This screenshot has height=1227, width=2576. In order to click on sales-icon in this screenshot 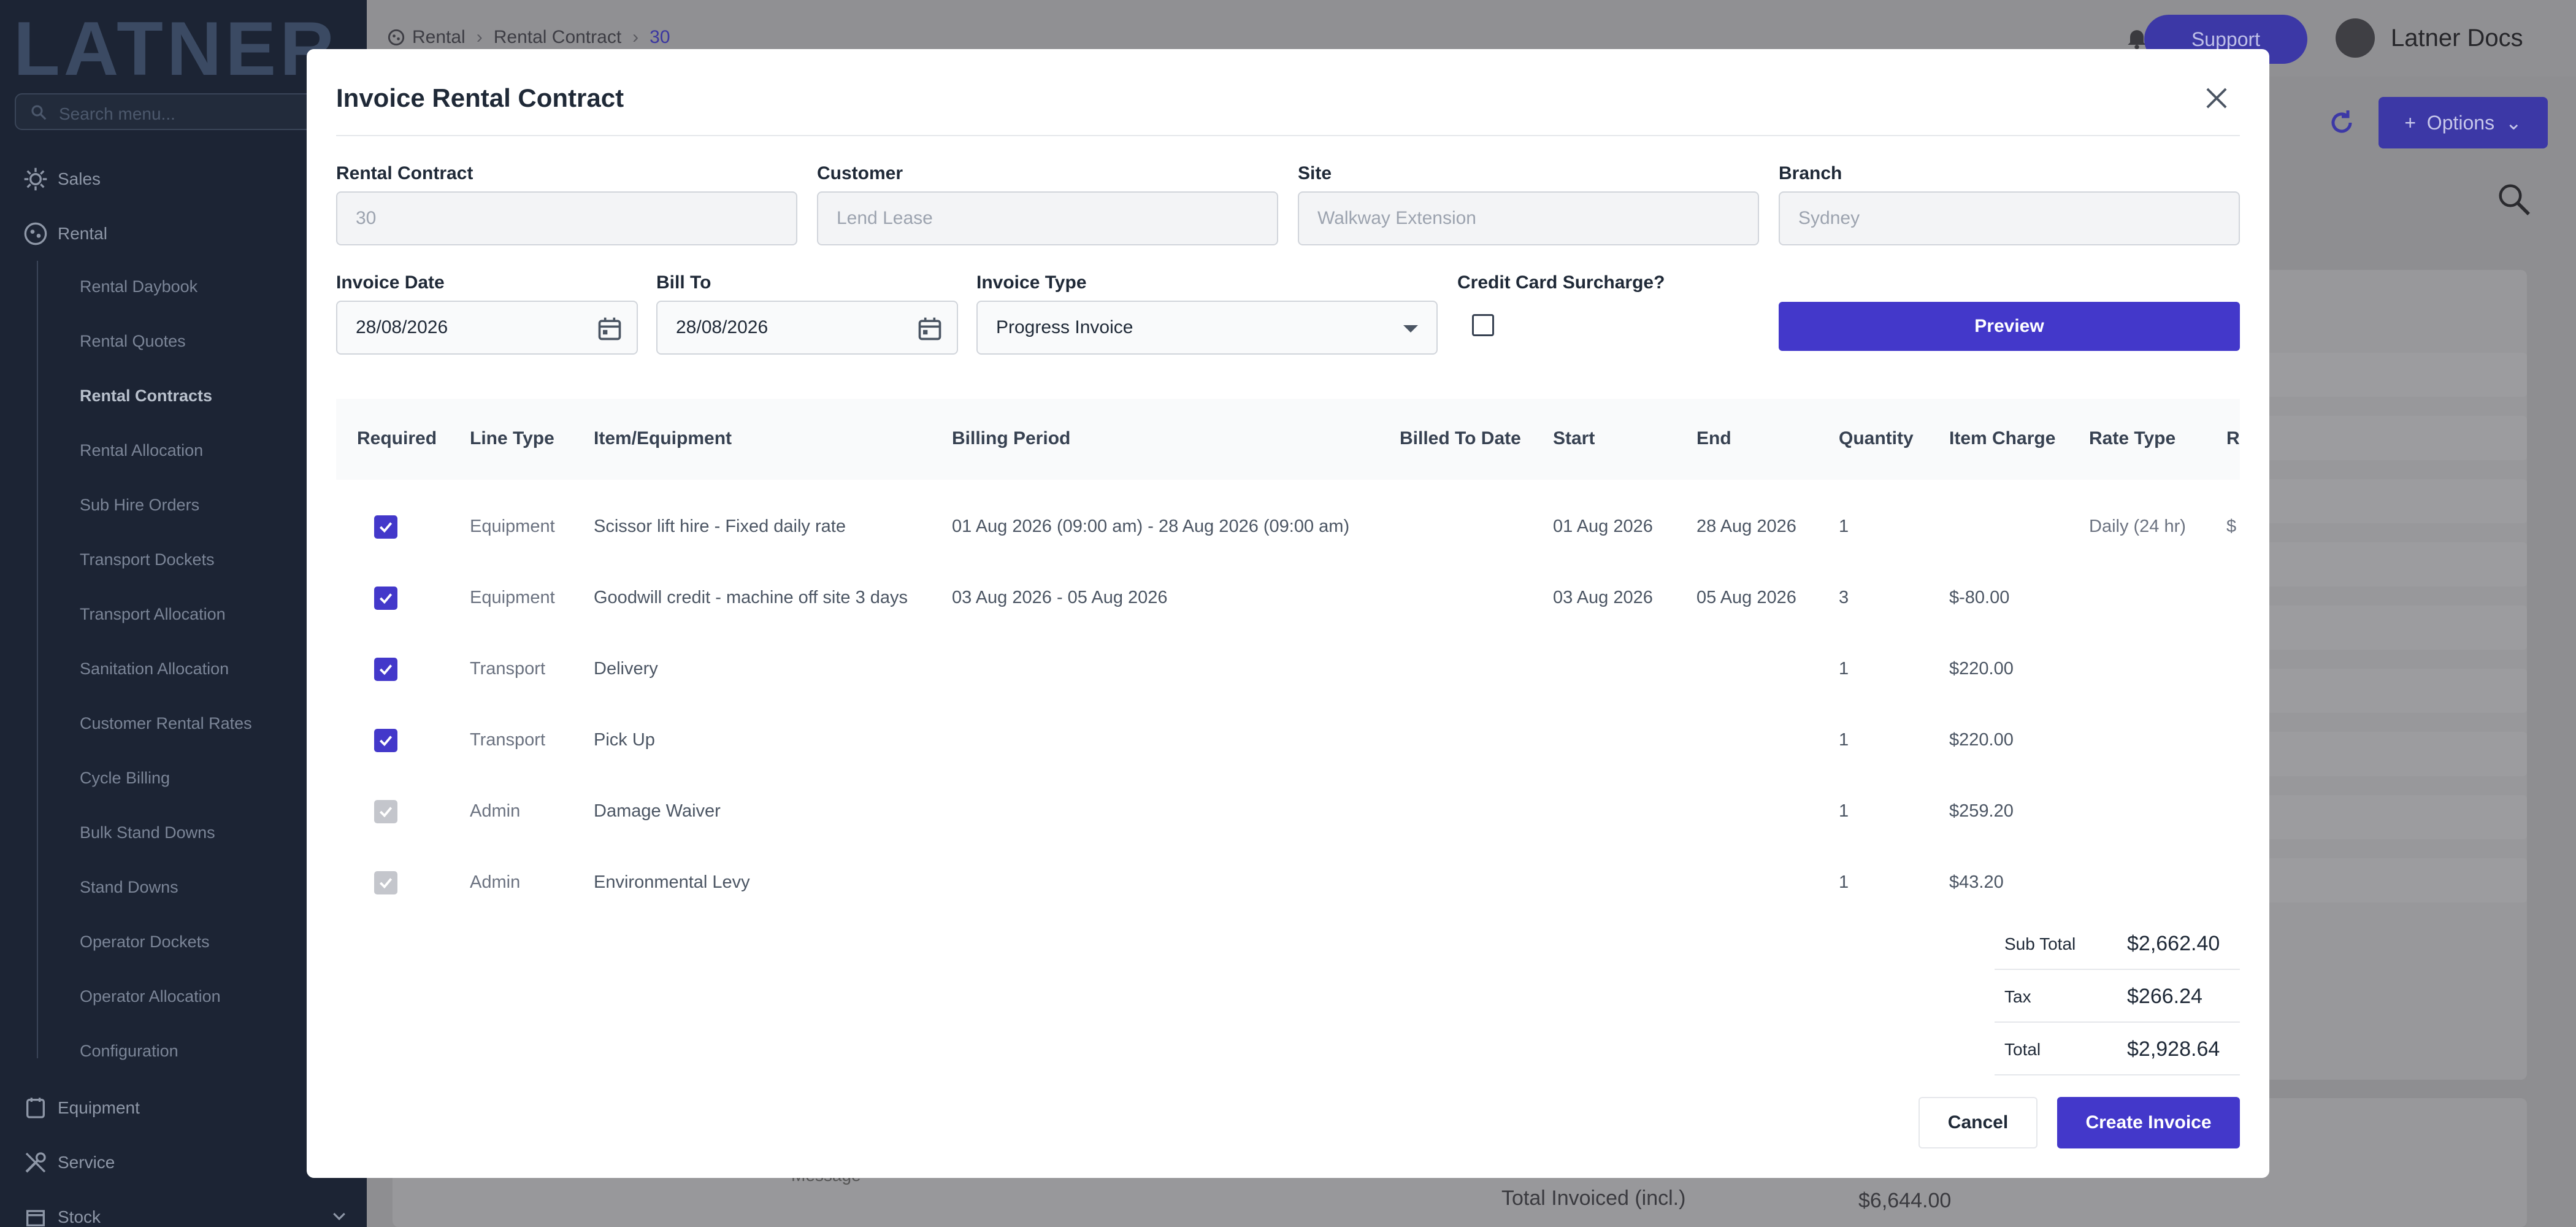, I will do `click(35, 179)`.